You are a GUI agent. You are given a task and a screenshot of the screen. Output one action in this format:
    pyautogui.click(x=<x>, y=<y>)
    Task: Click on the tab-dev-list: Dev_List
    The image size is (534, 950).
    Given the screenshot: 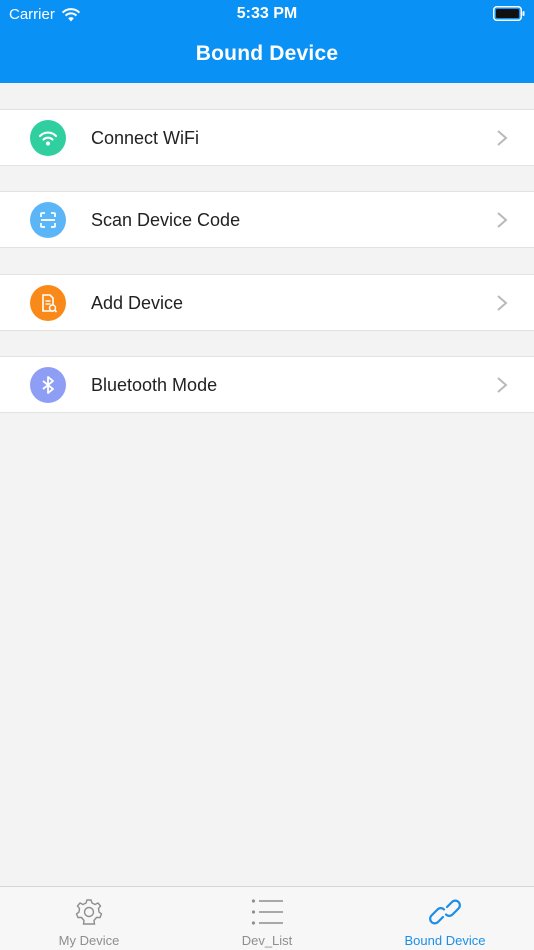 What is the action you would take?
    pyautogui.click(x=267, y=918)
    